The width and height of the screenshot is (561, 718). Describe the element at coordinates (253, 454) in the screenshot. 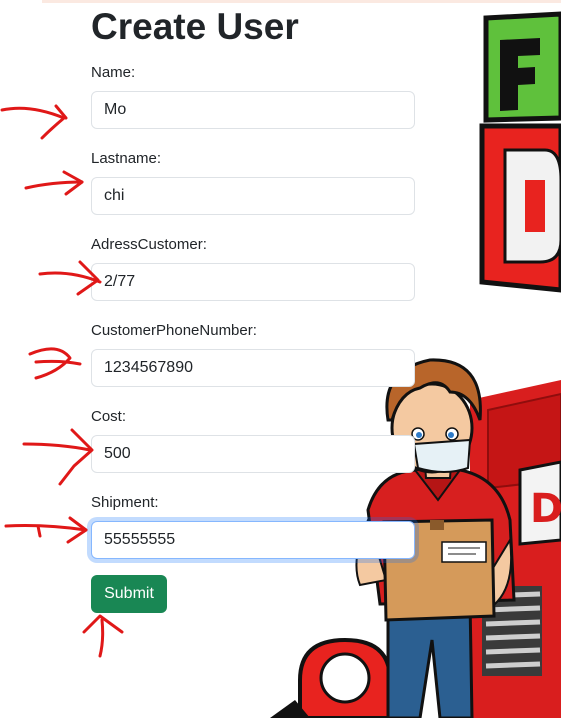

I see `cost-input: 500` at that location.